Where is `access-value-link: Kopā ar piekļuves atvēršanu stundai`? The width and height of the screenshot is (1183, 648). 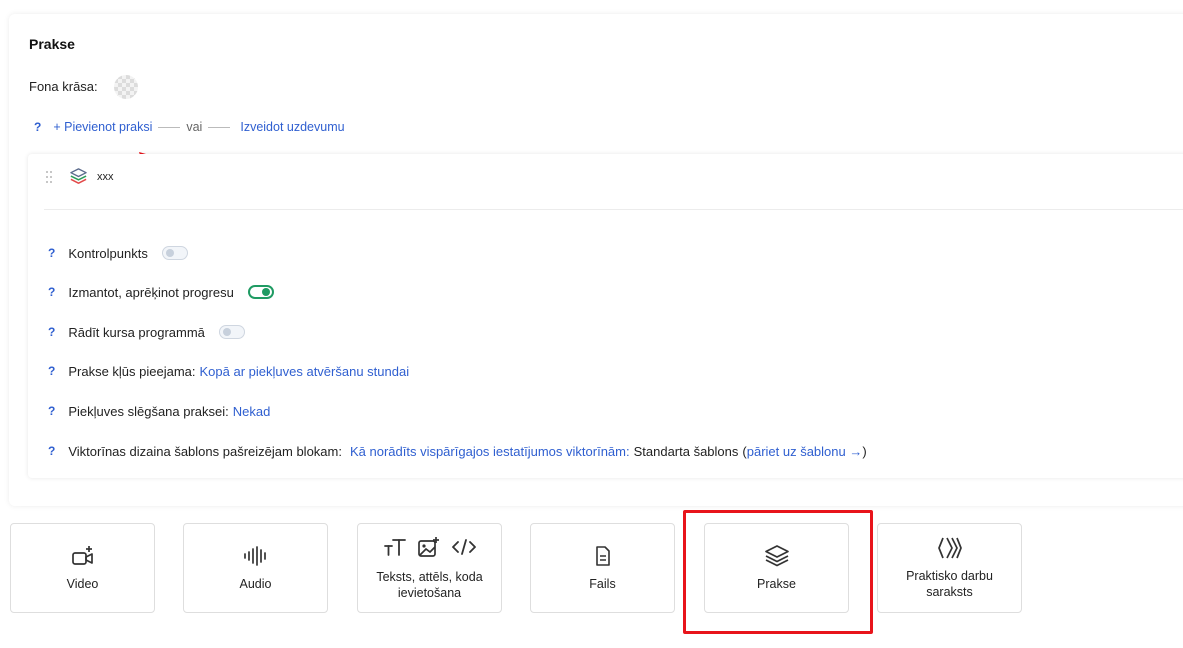
access-value-link: Kopā ar piekļuves atvēršanu stundai is located at coordinates (305, 371).